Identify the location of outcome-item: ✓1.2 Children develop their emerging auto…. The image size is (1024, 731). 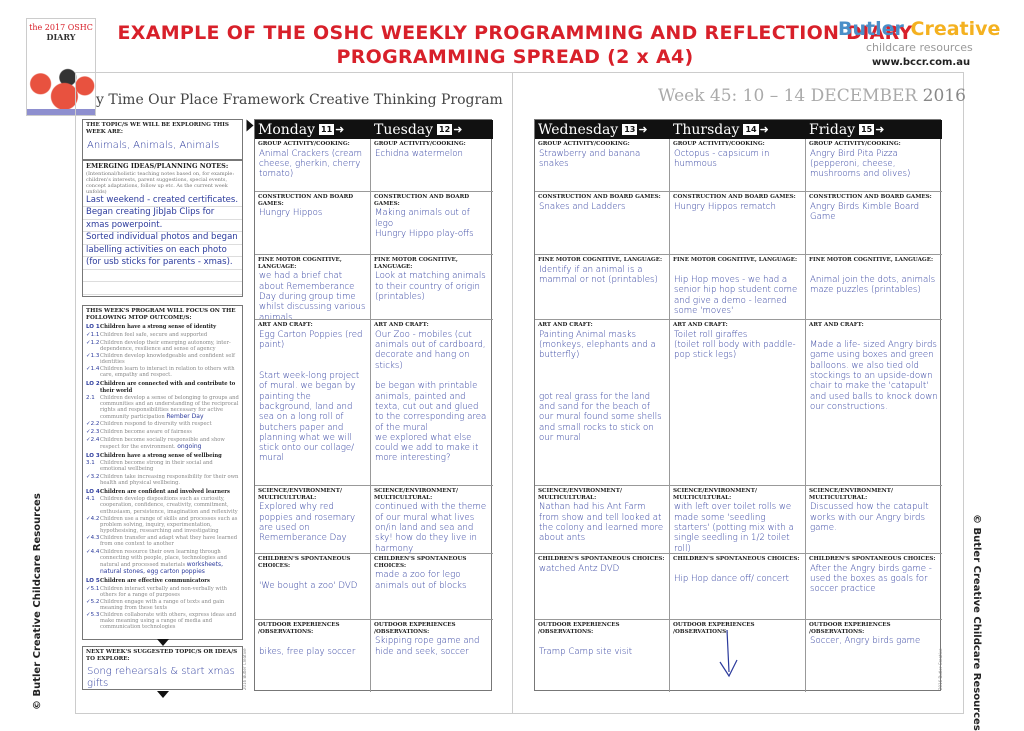
(162, 346).